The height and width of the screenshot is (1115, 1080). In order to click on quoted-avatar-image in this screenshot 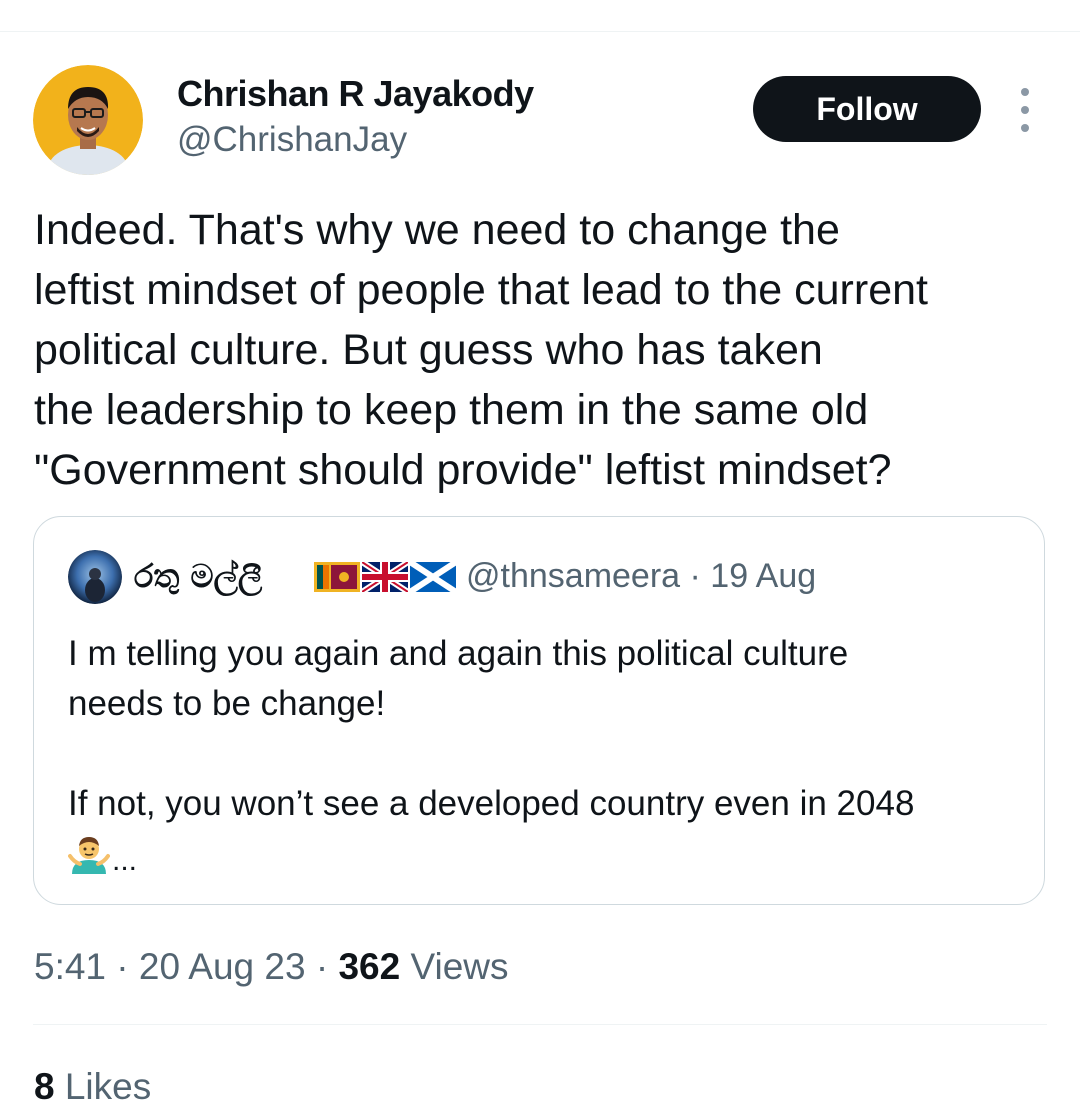, I will do `click(95, 577)`.